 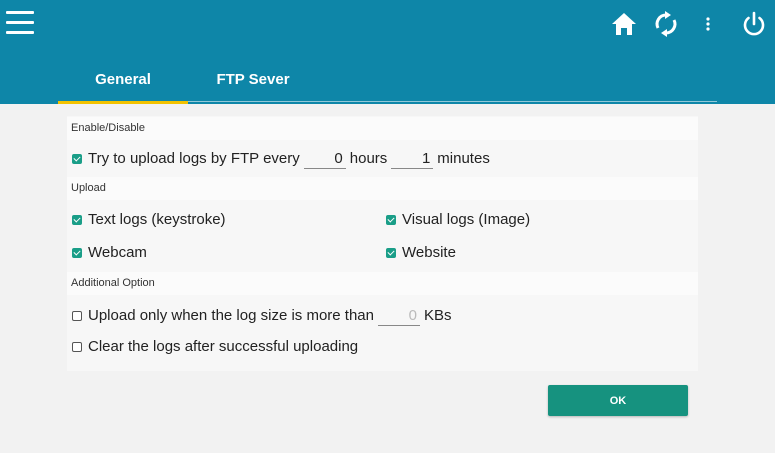 What do you see at coordinates (77, 347) in the screenshot?
I see `clear-logs-checkbox` at bounding box center [77, 347].